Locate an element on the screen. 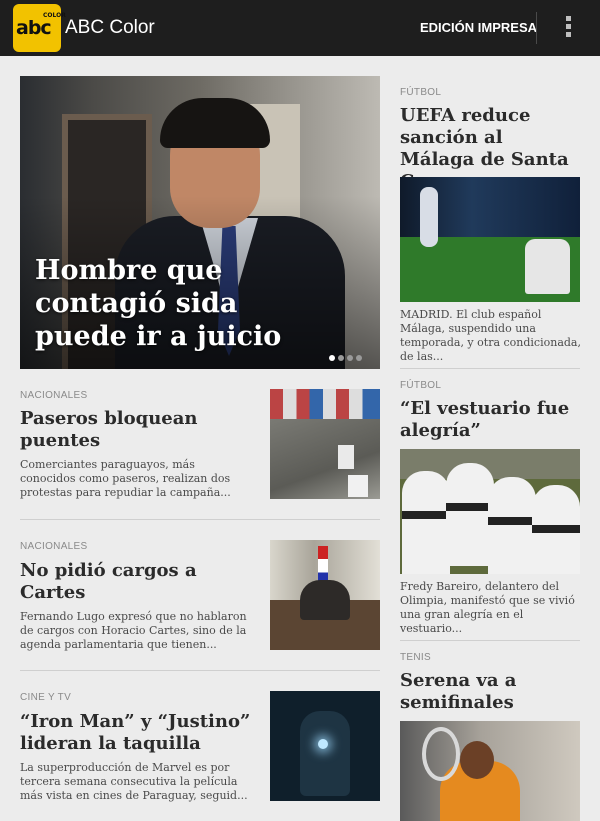 This screenshot has width=600, height=821. toolbar-divider is located at coordinates (536, 28).